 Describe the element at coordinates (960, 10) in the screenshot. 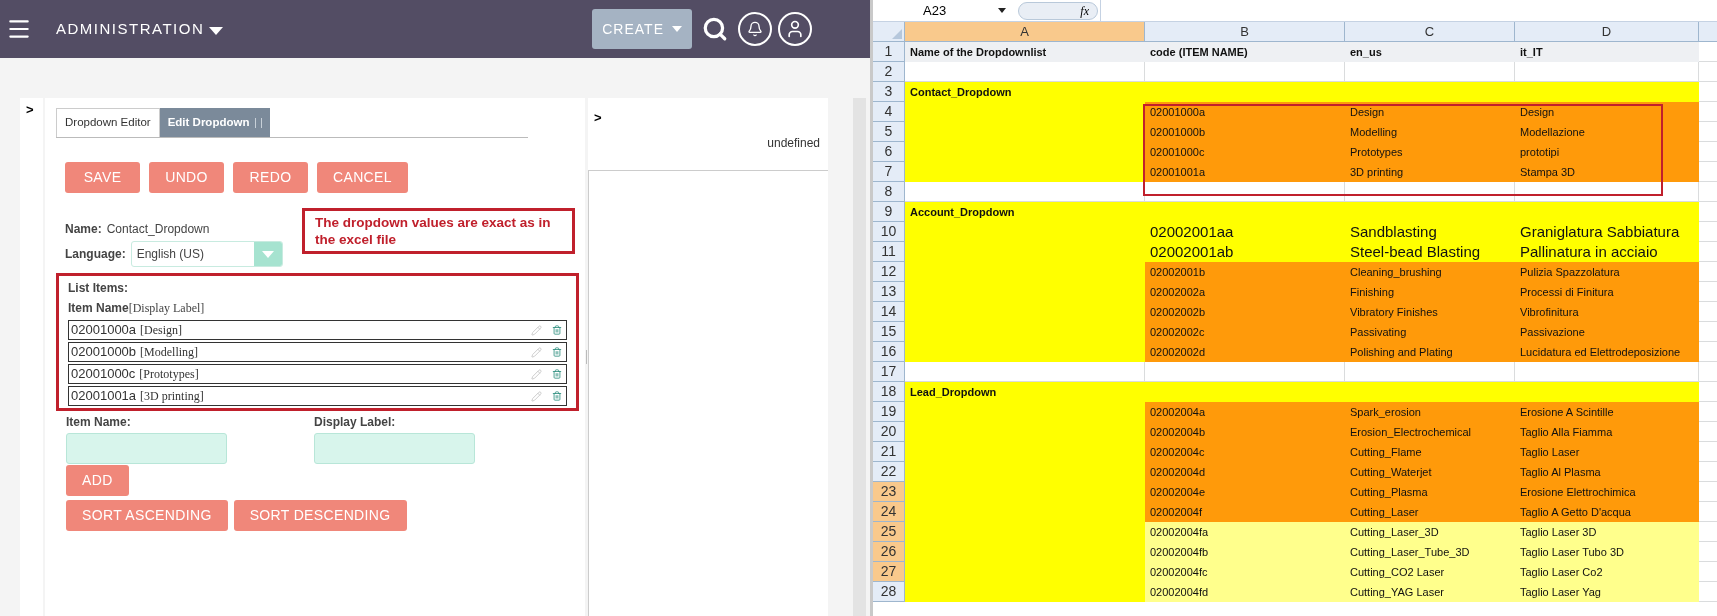

I see `name-box: A23` at that location.